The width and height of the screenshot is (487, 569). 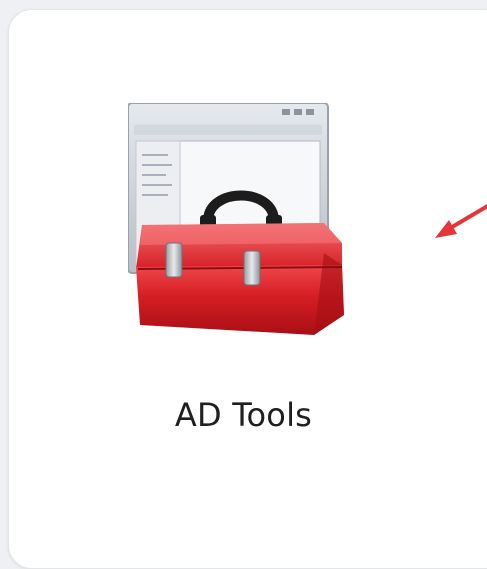 What do you see at coordinates (243, 415) in the screenshot?
I see `tile-label: AD Tools` at bounding box center [243, 415].